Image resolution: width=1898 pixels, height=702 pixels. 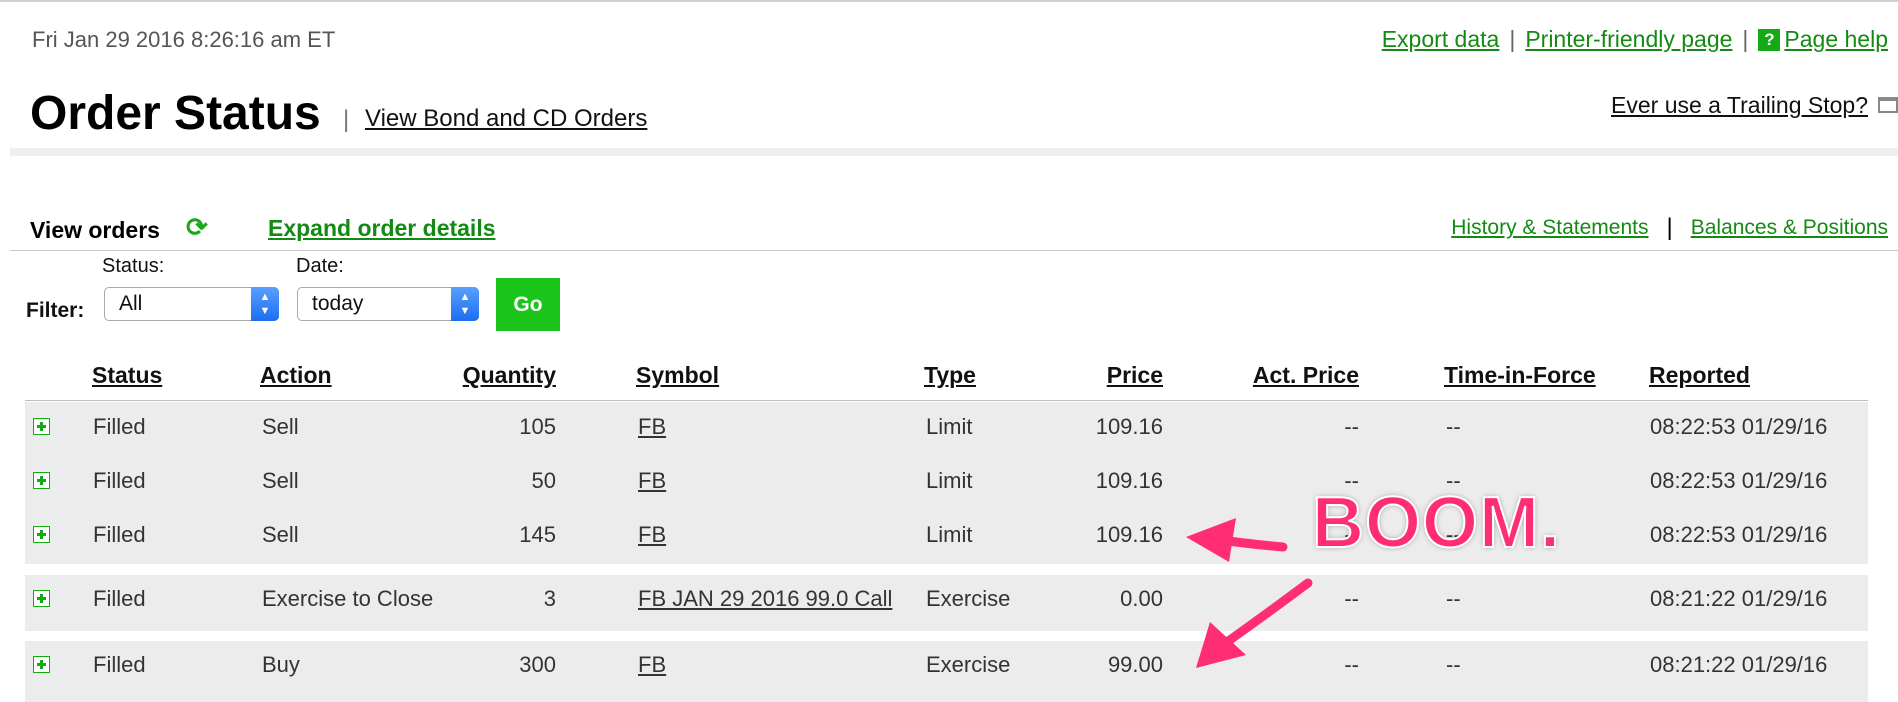 I want to click on boom-annotation: BOOM., so click(x=1436, y=523).